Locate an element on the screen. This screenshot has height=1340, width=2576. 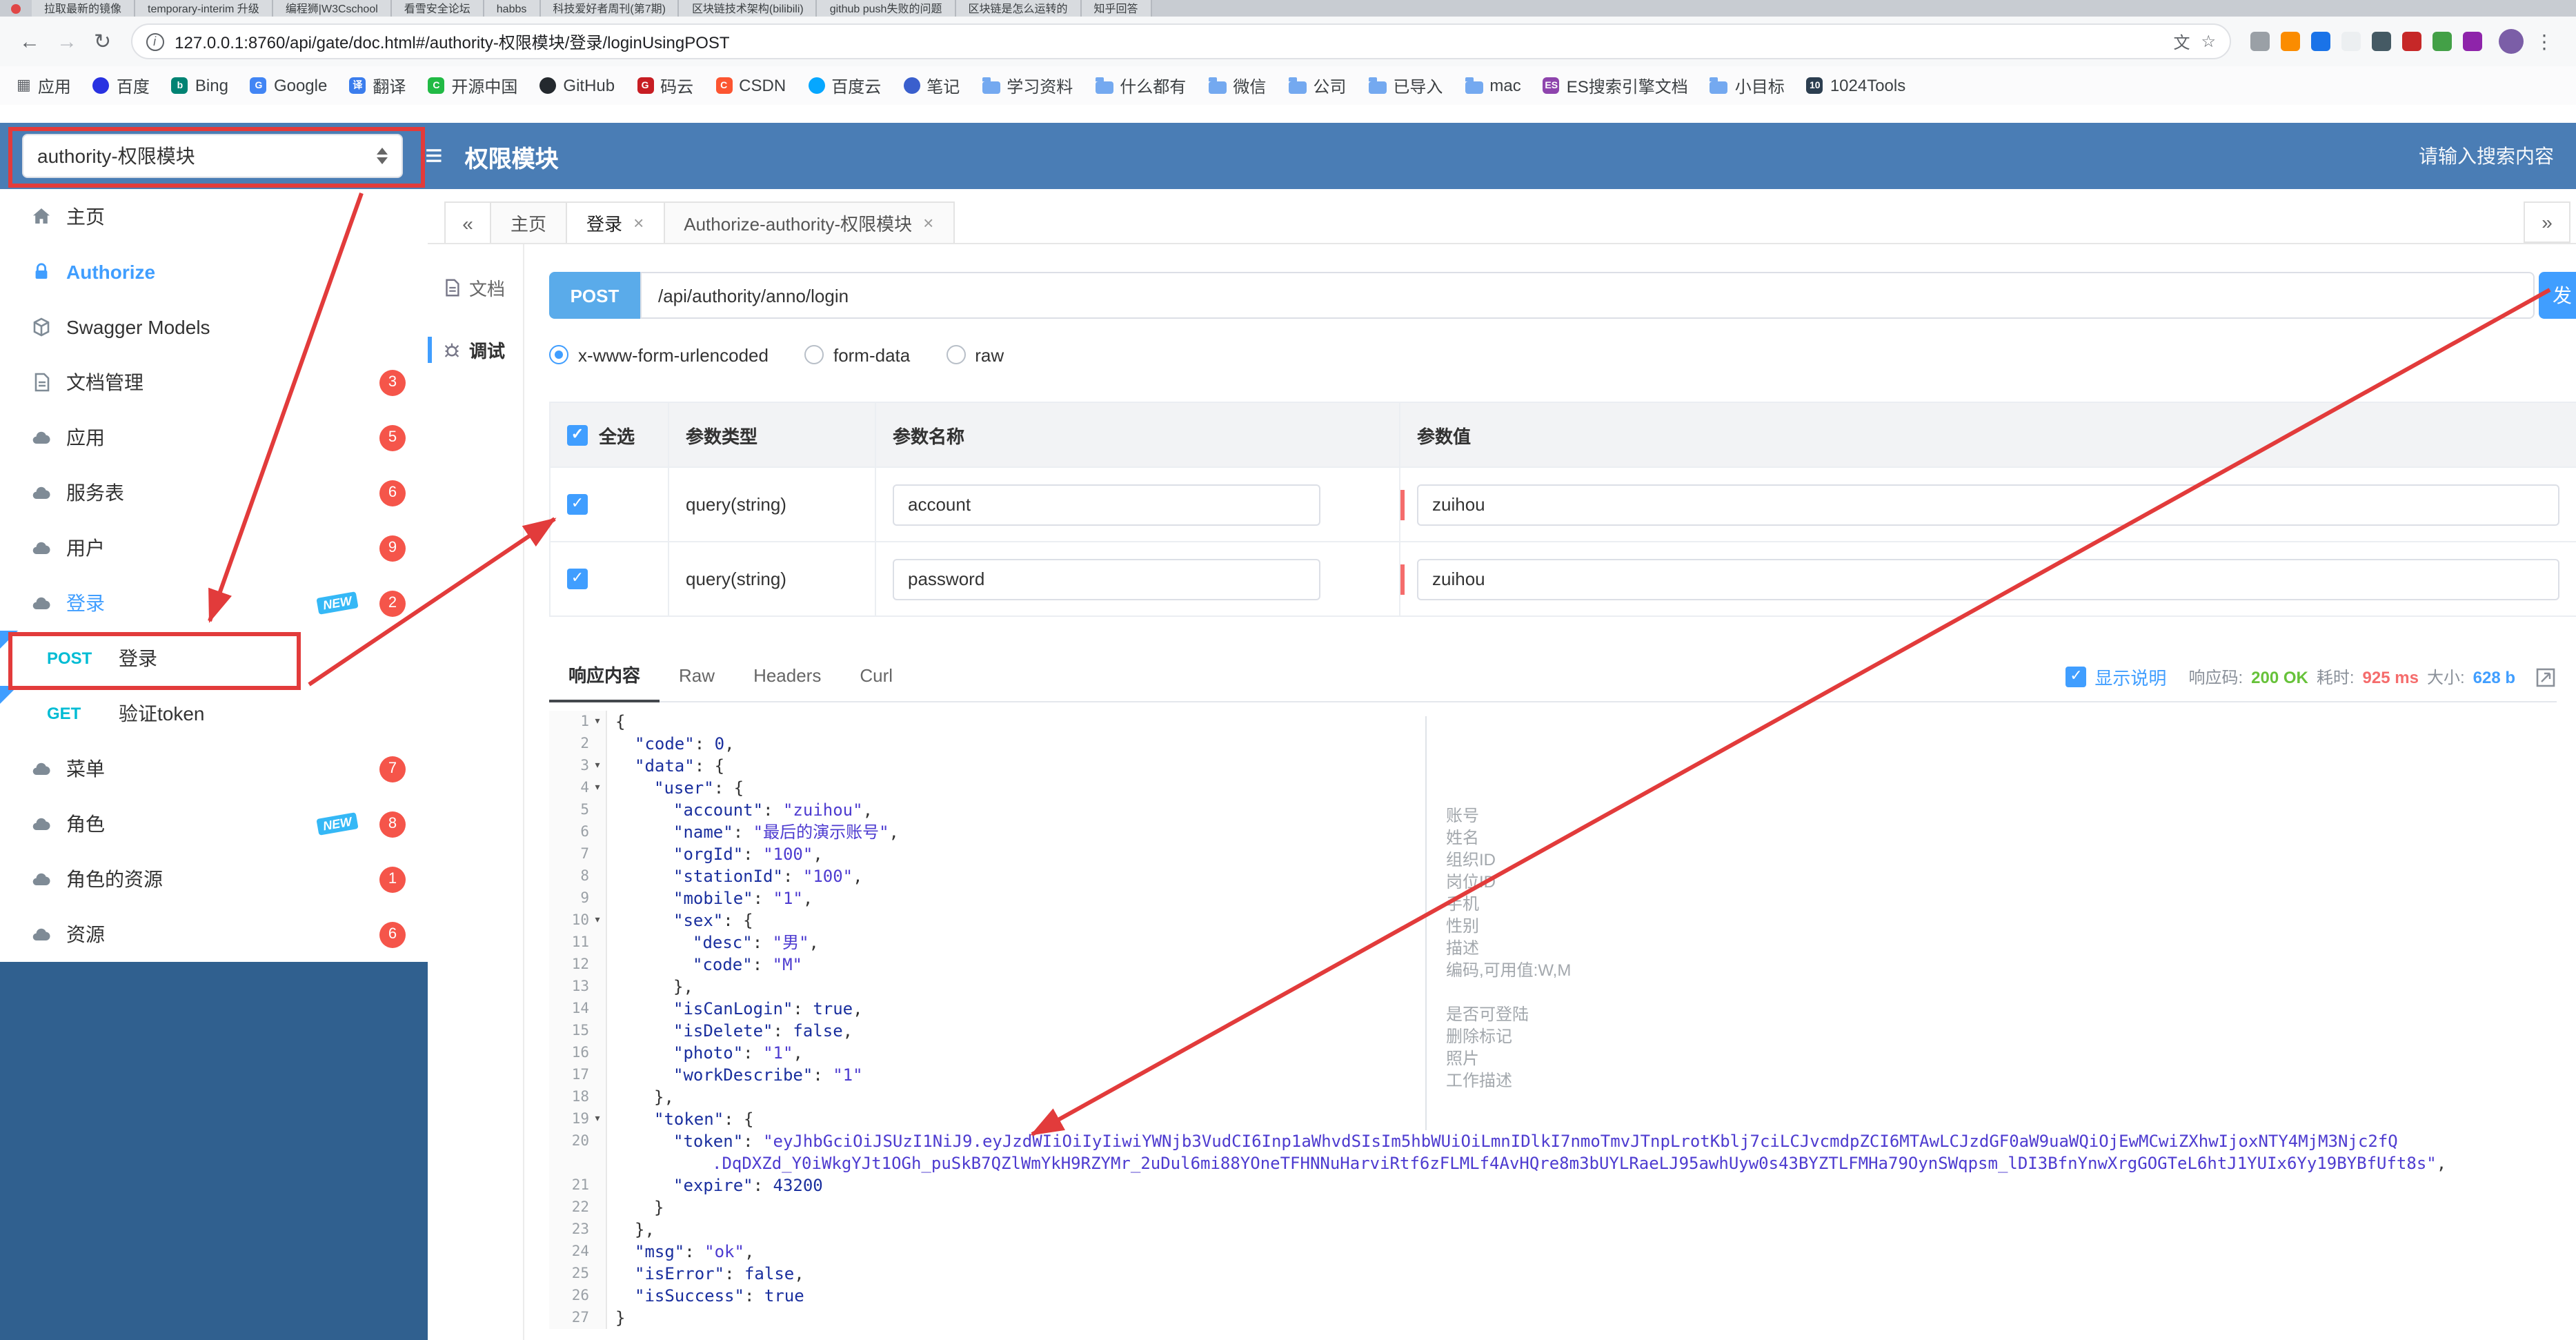
browser-tab: 编程狮|W3Cschool is located at coordinates (332, 8).